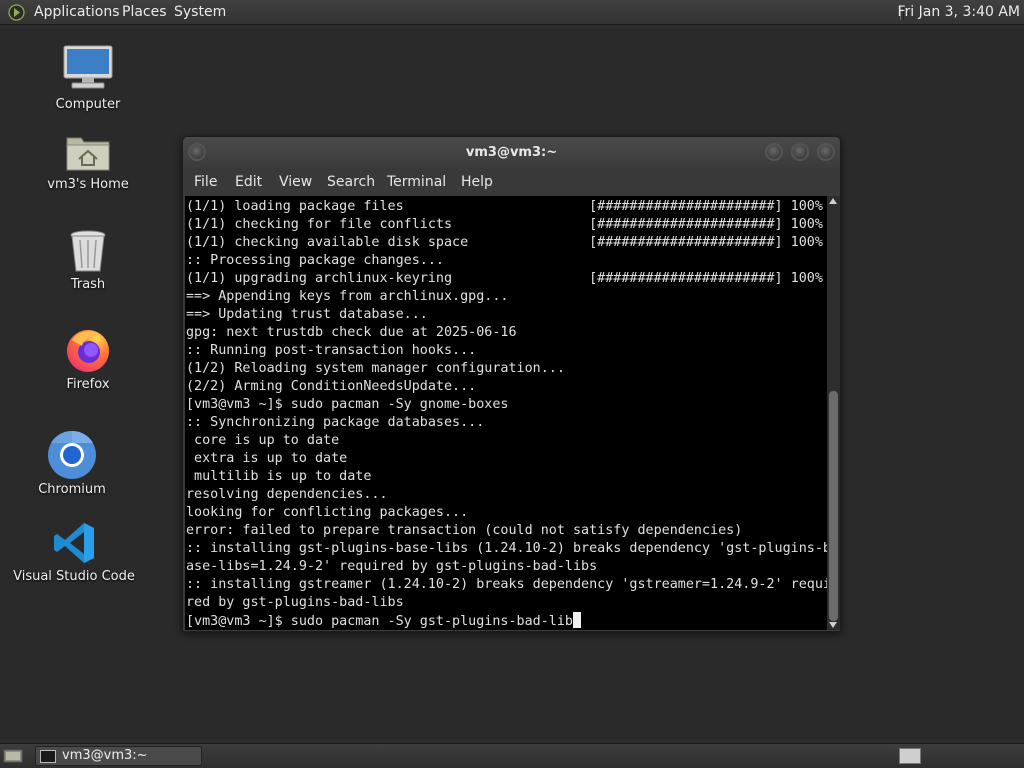 The image size is (1024, 768). What do you see at coordinates (279, 476) in the screenshot?
I see `terminal-line: multilib is up to date` at bounding box center [279, 476].